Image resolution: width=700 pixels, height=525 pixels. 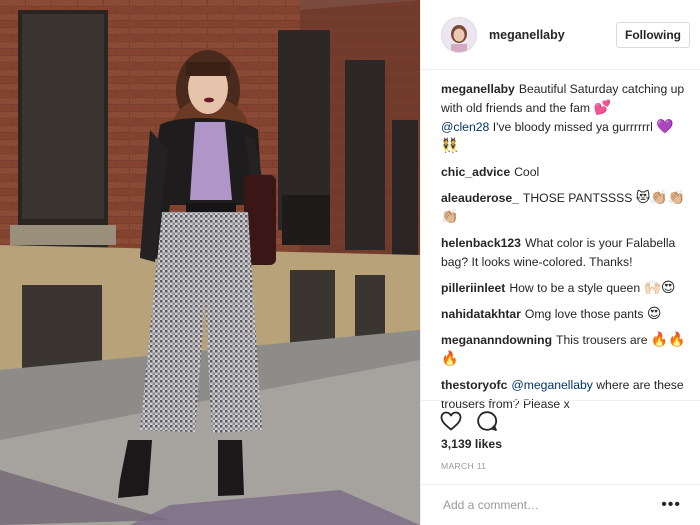 What do you see at coordinates (474, 385) in the screenshot?
I see `comment-username: thestoryofc` at bounding box center [474, 385].